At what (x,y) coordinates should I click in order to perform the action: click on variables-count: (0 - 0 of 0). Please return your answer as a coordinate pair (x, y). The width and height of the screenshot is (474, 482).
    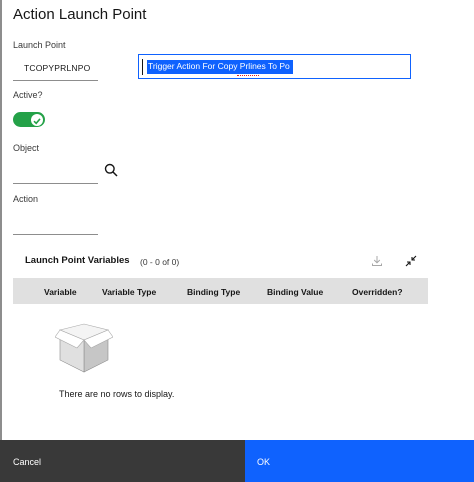
    Looking at the image, I should click on (160, 262).